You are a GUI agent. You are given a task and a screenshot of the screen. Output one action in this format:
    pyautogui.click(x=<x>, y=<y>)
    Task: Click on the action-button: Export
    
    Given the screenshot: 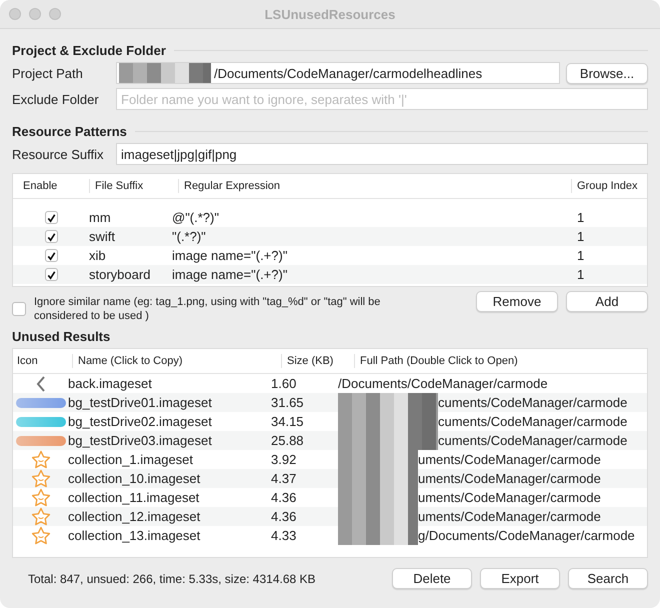 What is the action you would take?
    pyautogui.click(x=520, y=578)
    